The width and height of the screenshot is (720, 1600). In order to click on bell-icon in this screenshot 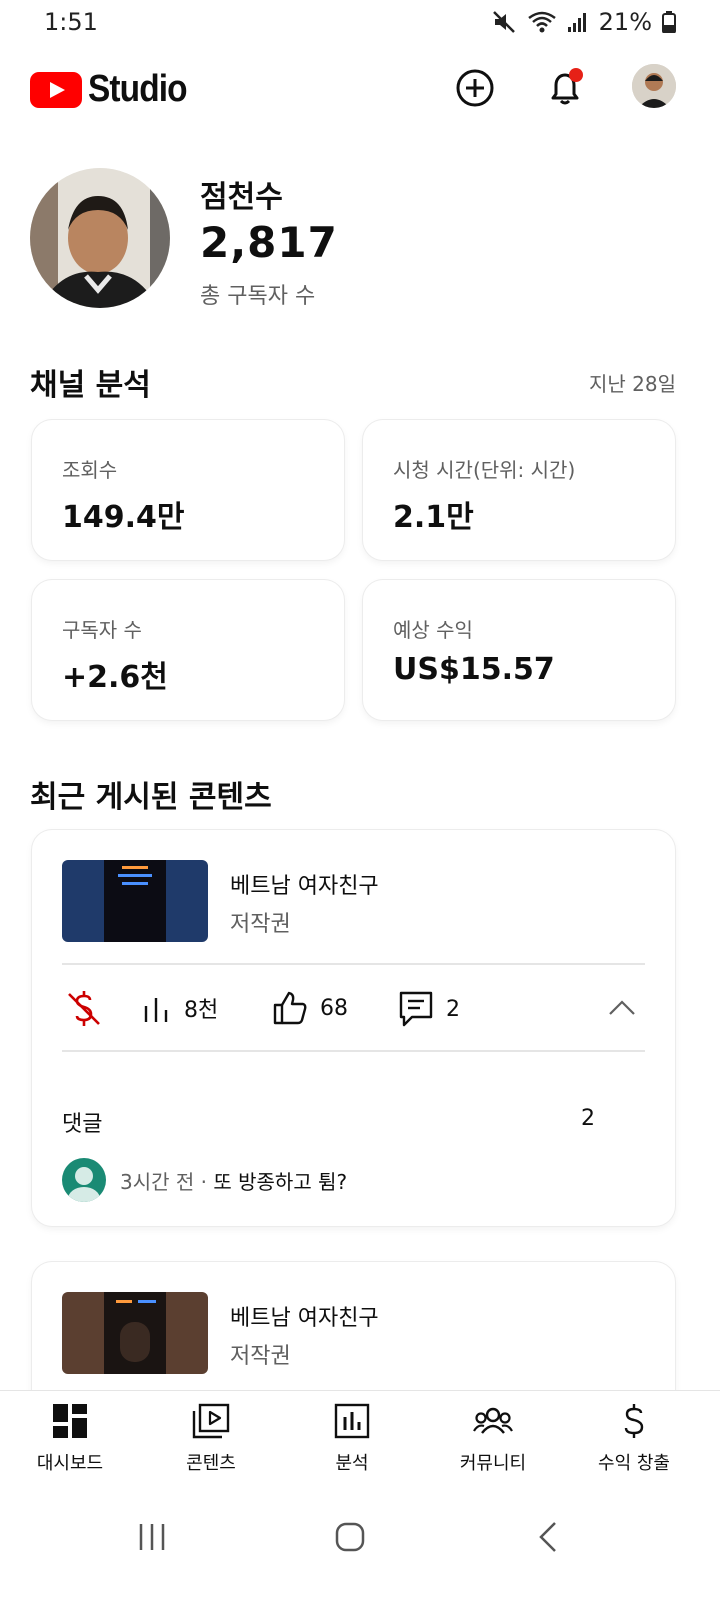, I will do `click(567, 86)`.